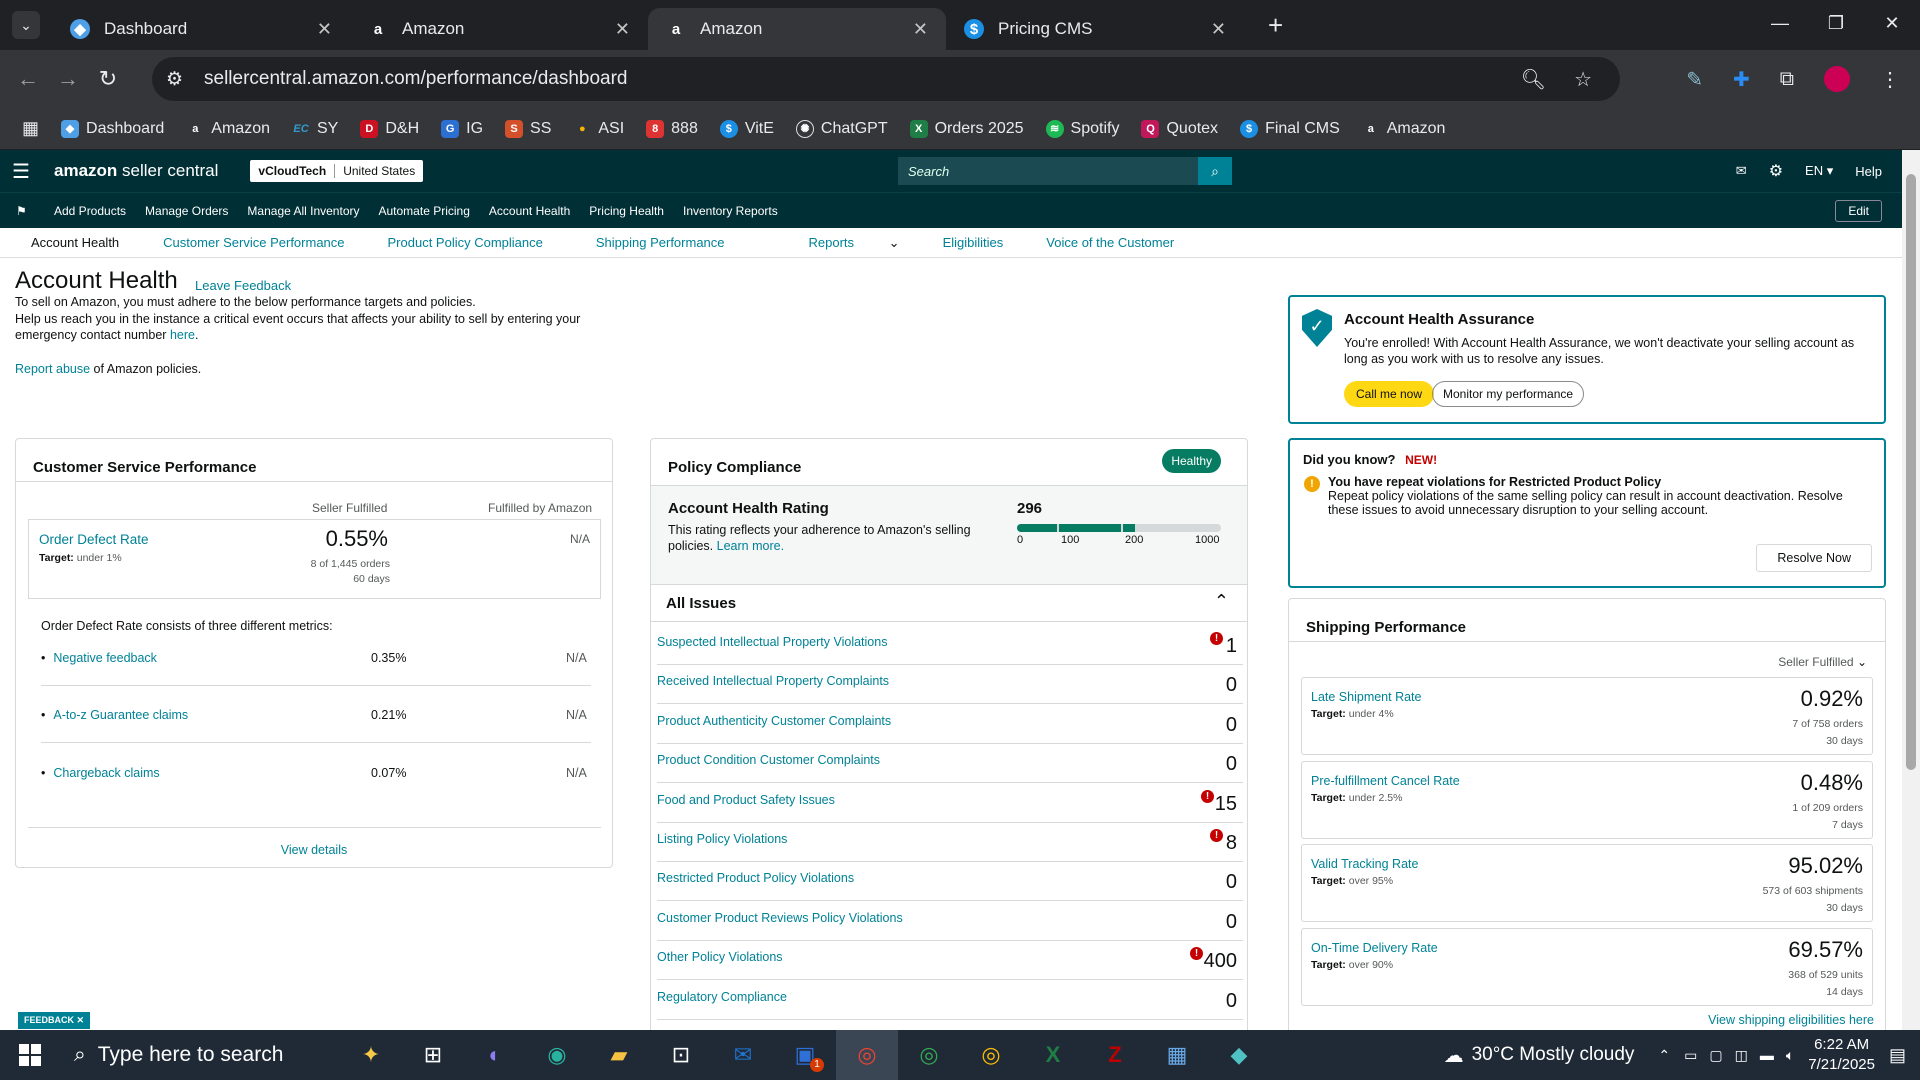 Image resolution: width=1920 pixels, height=1080 pixels. Describe the element at coordinates (1814, 558) in the screenshot. I see `resolve-now-button: Resolve Now` at that location.